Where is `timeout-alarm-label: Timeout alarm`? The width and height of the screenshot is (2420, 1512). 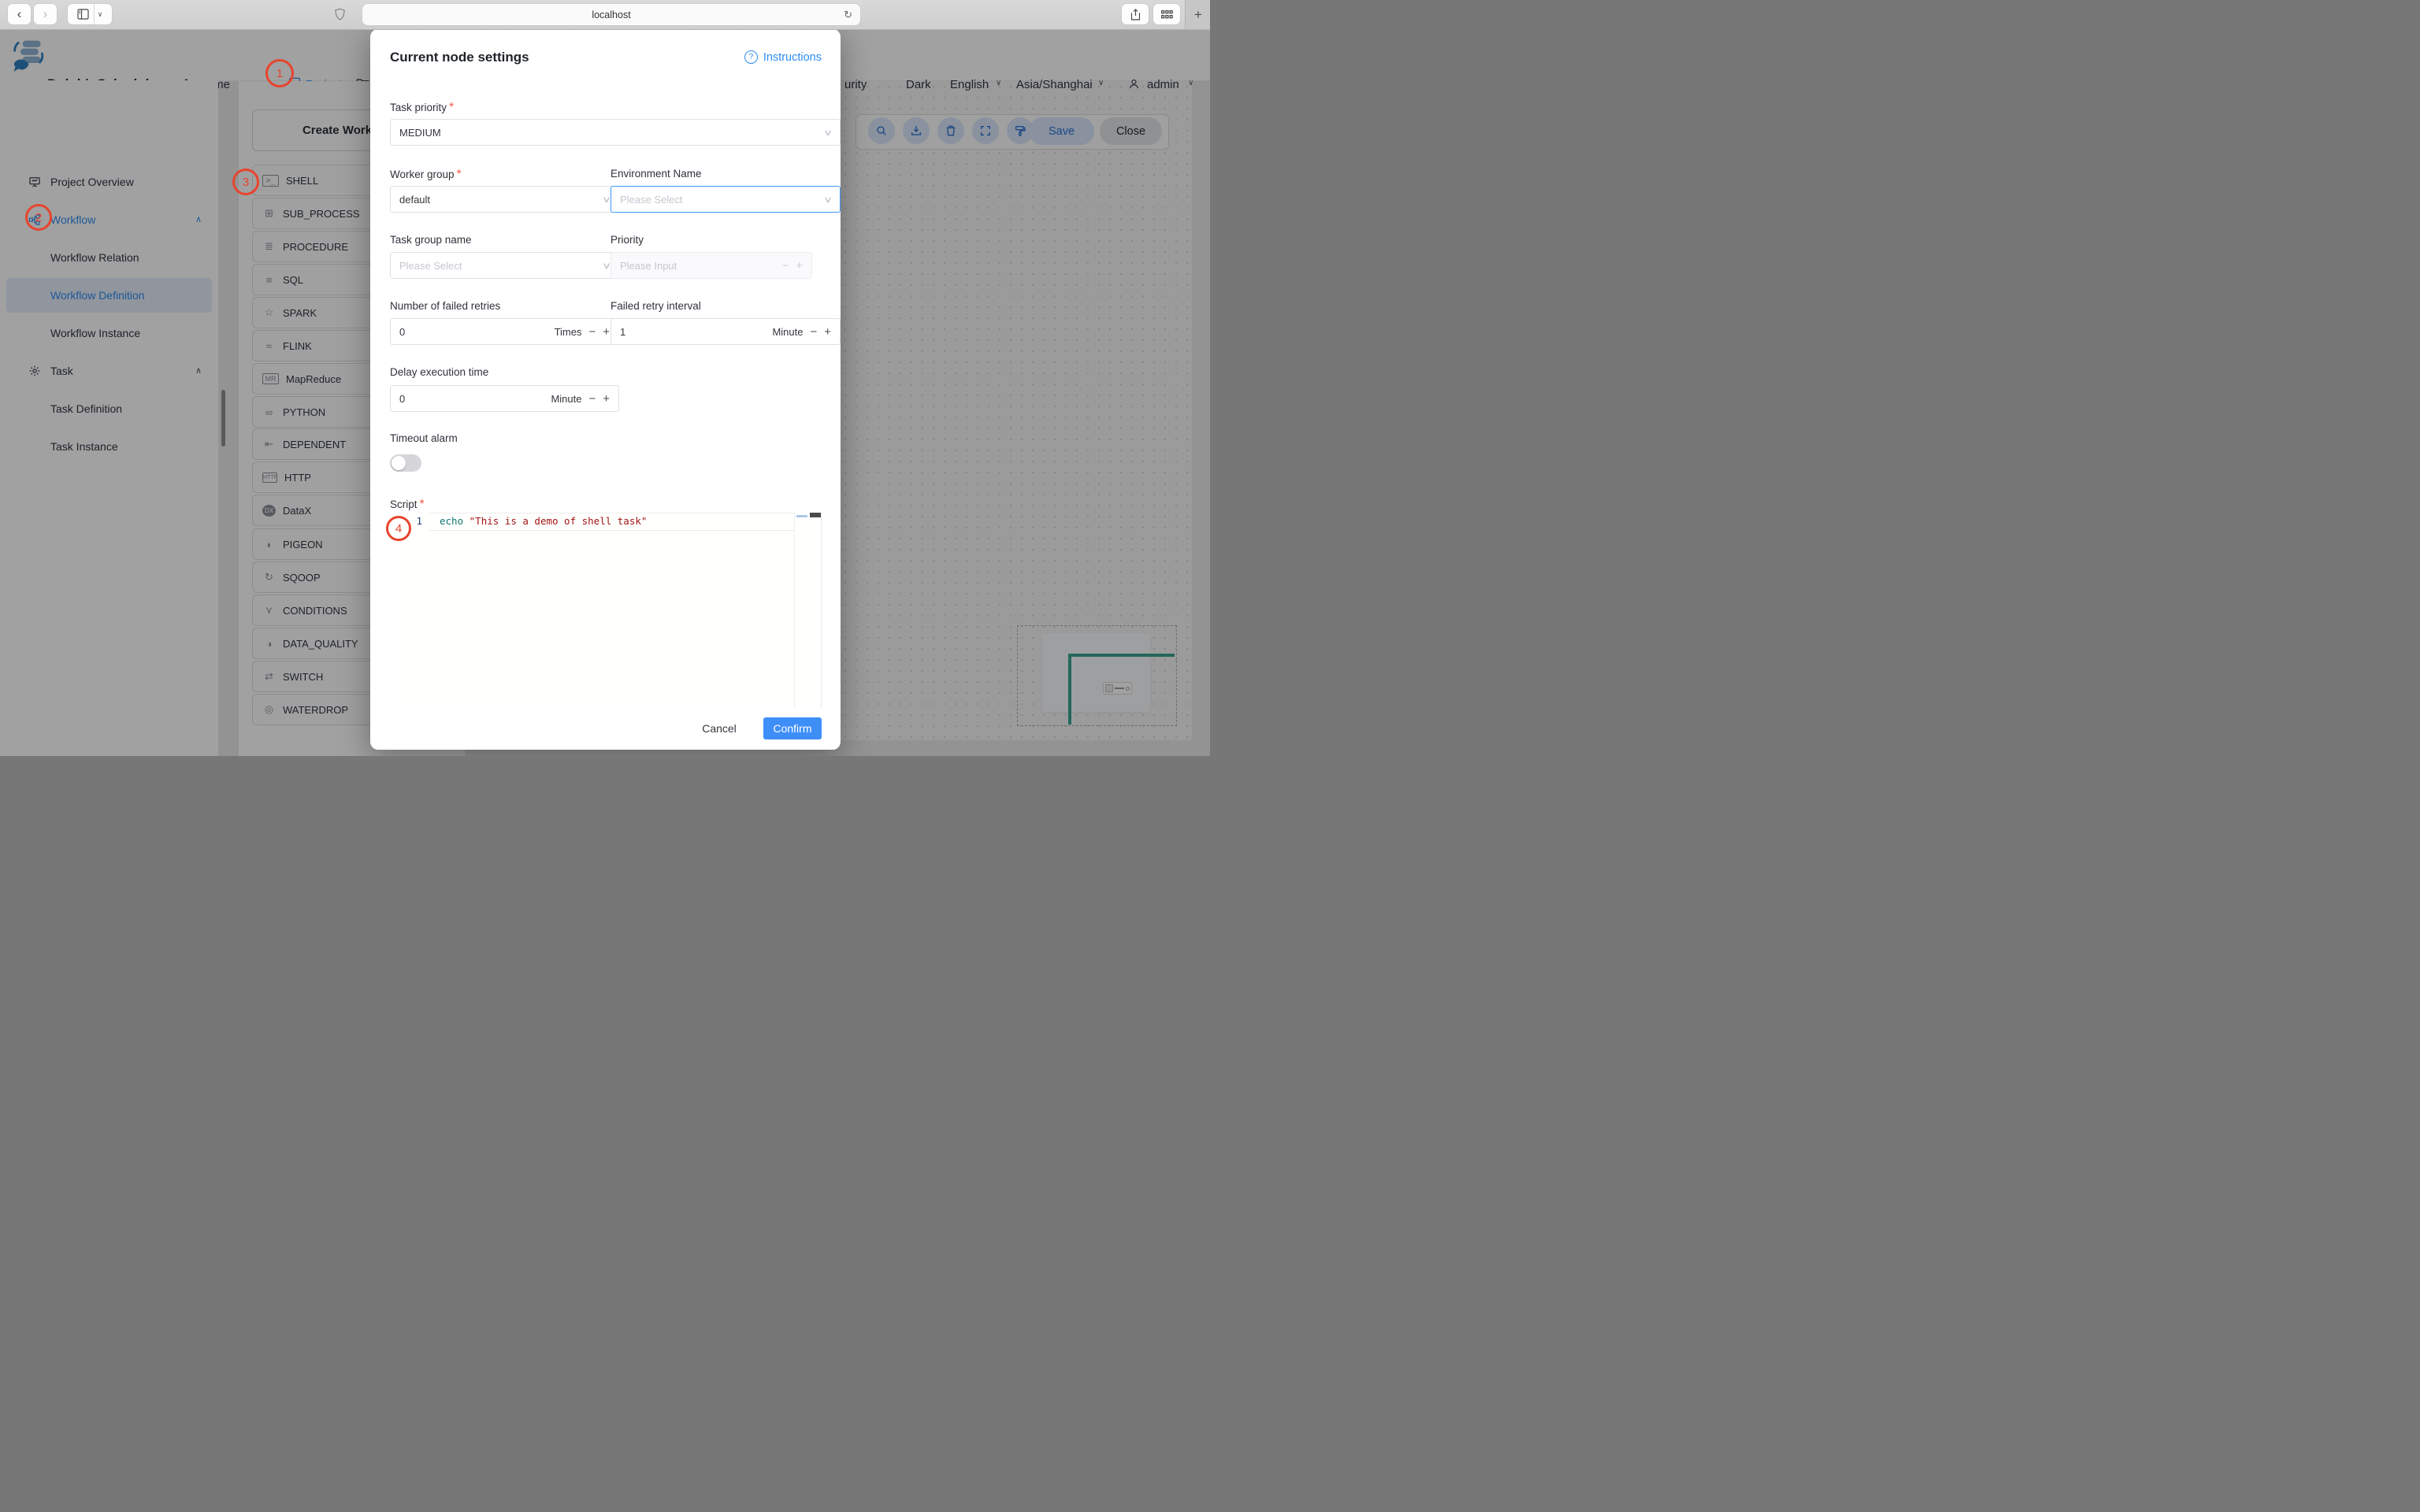 timeout-alarm-label: Timeout alarm is located at coordinates (424, 438).